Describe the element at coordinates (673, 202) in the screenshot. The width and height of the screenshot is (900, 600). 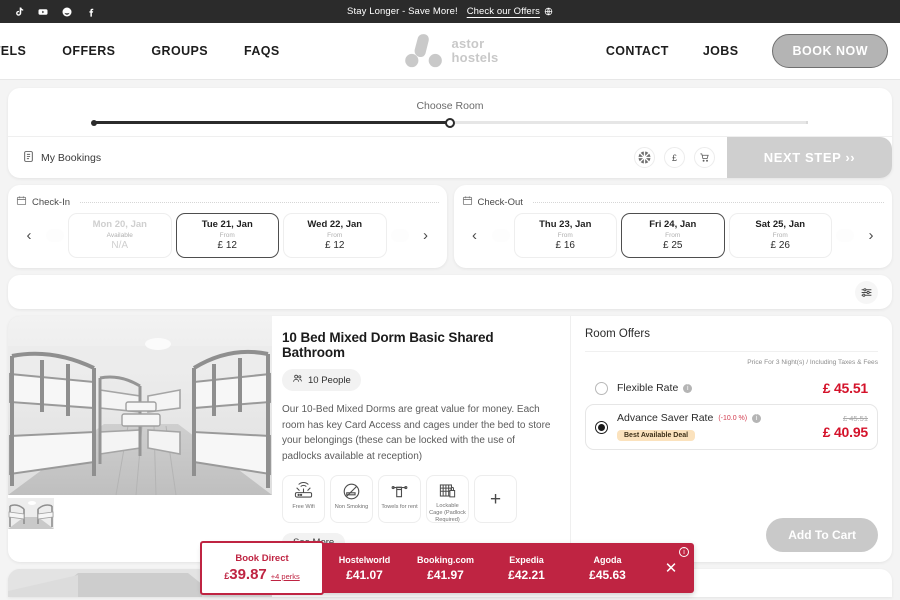
I see `checkout-header: Check-Out` at that location.